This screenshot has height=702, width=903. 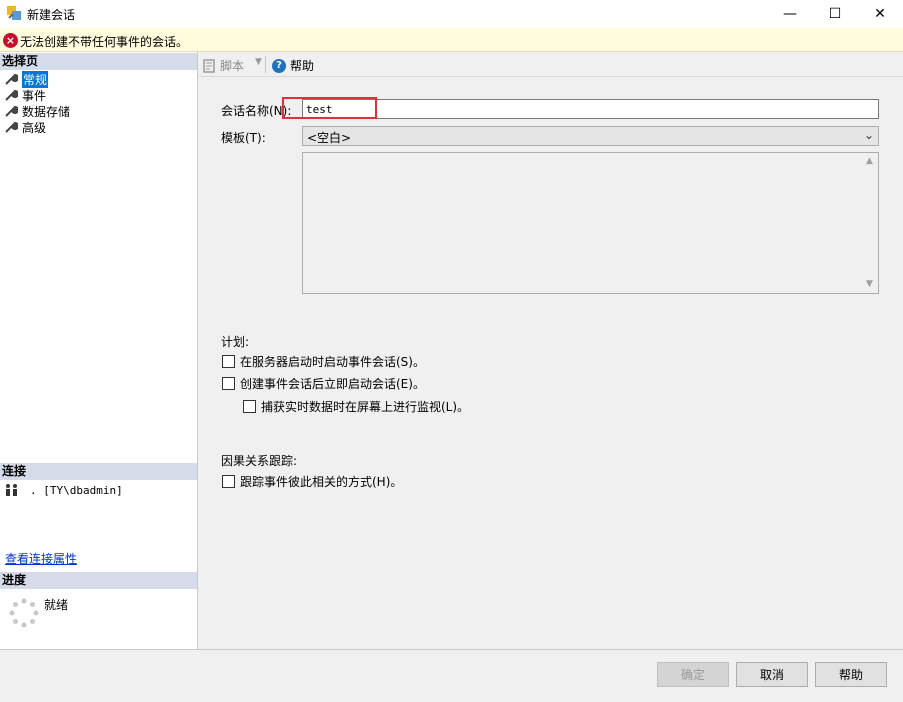 I want to click on track-causality-label: 跟踪事件彼此相关的方式(H)。, so click(x=321, y=482).